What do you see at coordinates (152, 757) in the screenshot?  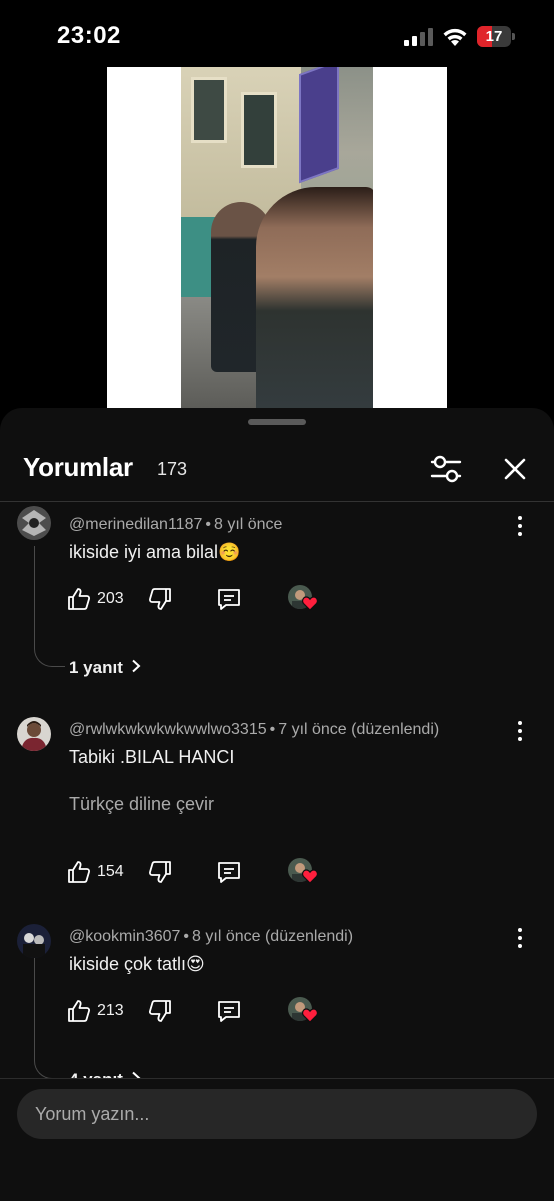 I see `comment-text: Tabiki .BILAL HANCI` at bounding box center [152, 757].